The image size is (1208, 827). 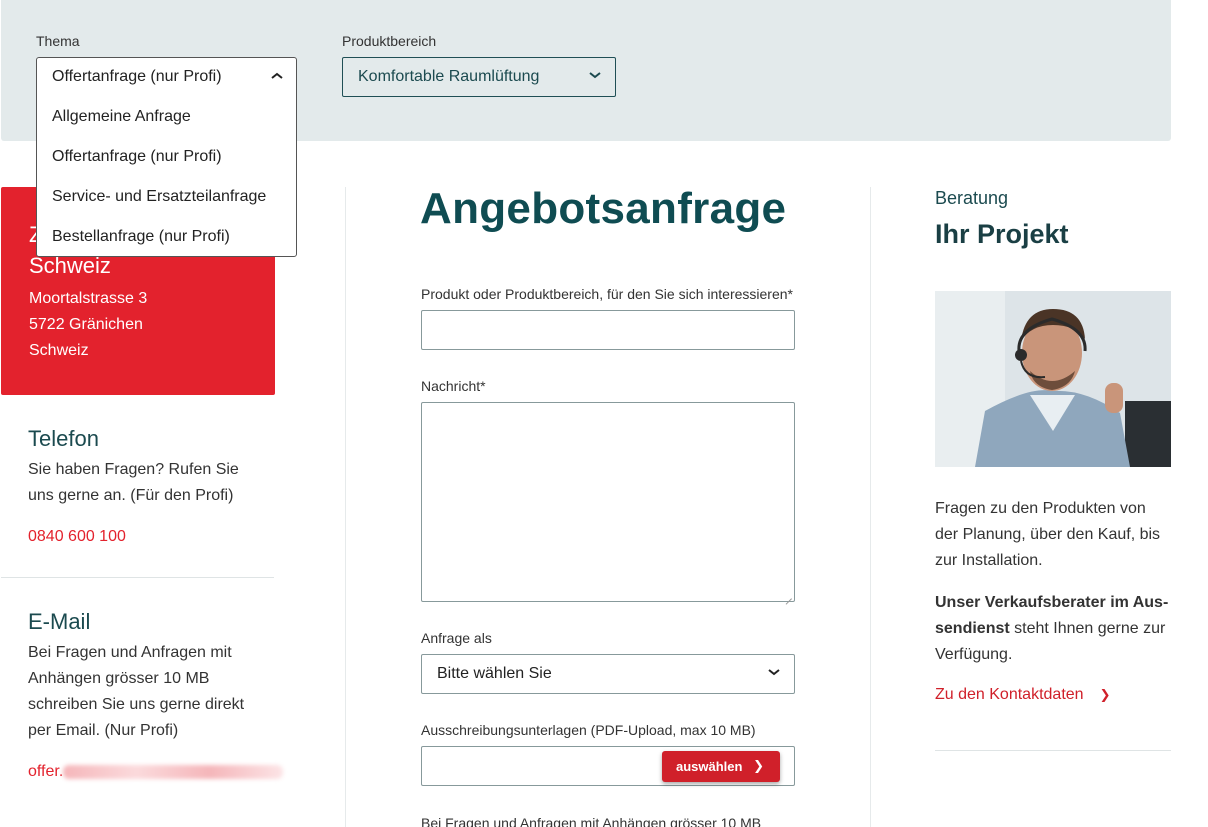 I want to click on email-link: offer., so click(x=156, y=772).